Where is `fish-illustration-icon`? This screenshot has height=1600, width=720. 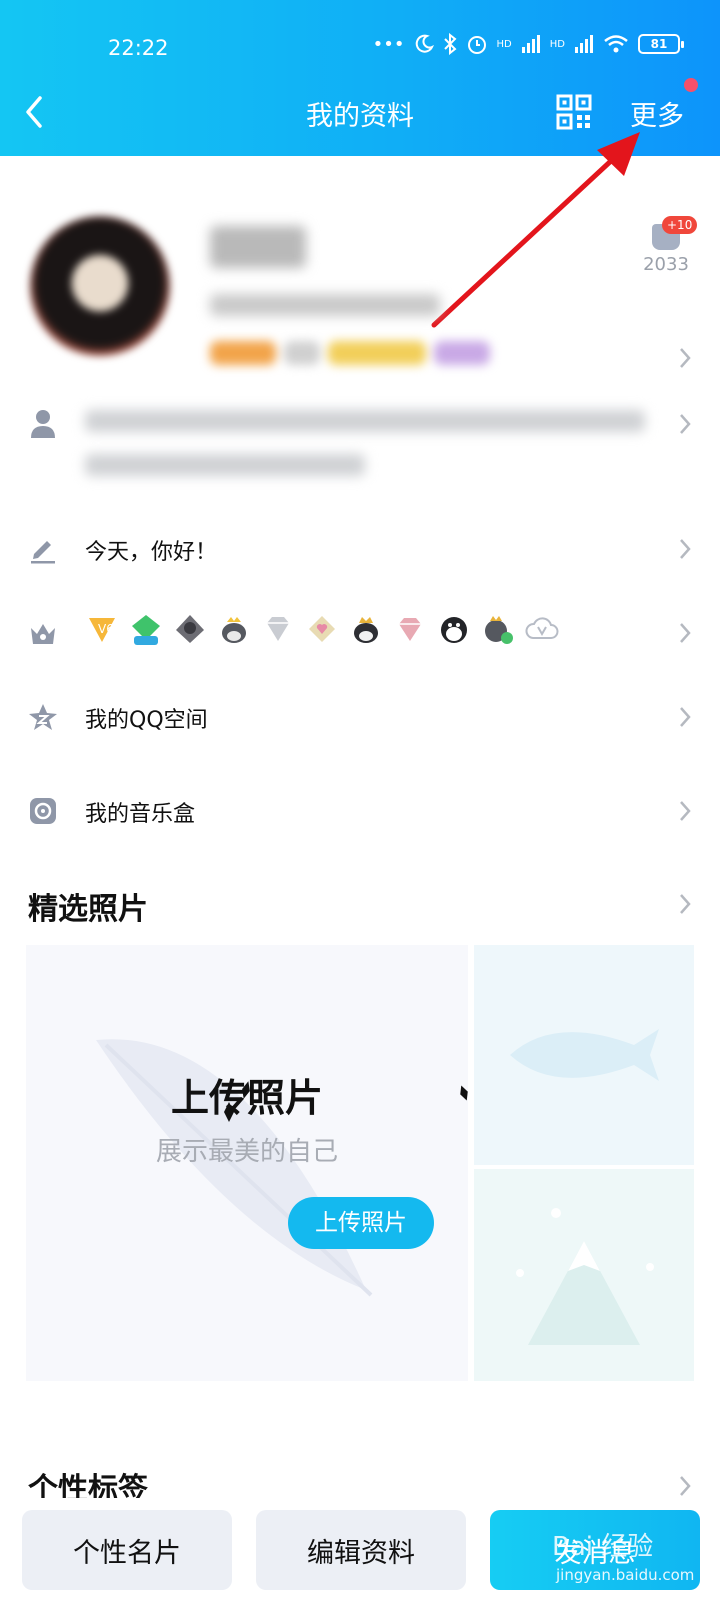
fish-illustration-icon is located at coordinates (584, 1055).